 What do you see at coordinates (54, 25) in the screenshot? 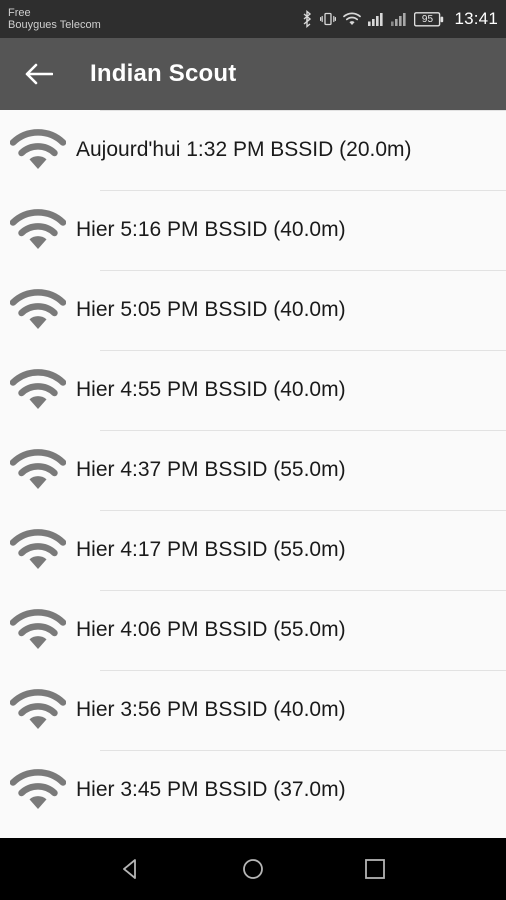
I see `carrier-secondary: Bouygues Telecom` at bounding box center [54, 25].